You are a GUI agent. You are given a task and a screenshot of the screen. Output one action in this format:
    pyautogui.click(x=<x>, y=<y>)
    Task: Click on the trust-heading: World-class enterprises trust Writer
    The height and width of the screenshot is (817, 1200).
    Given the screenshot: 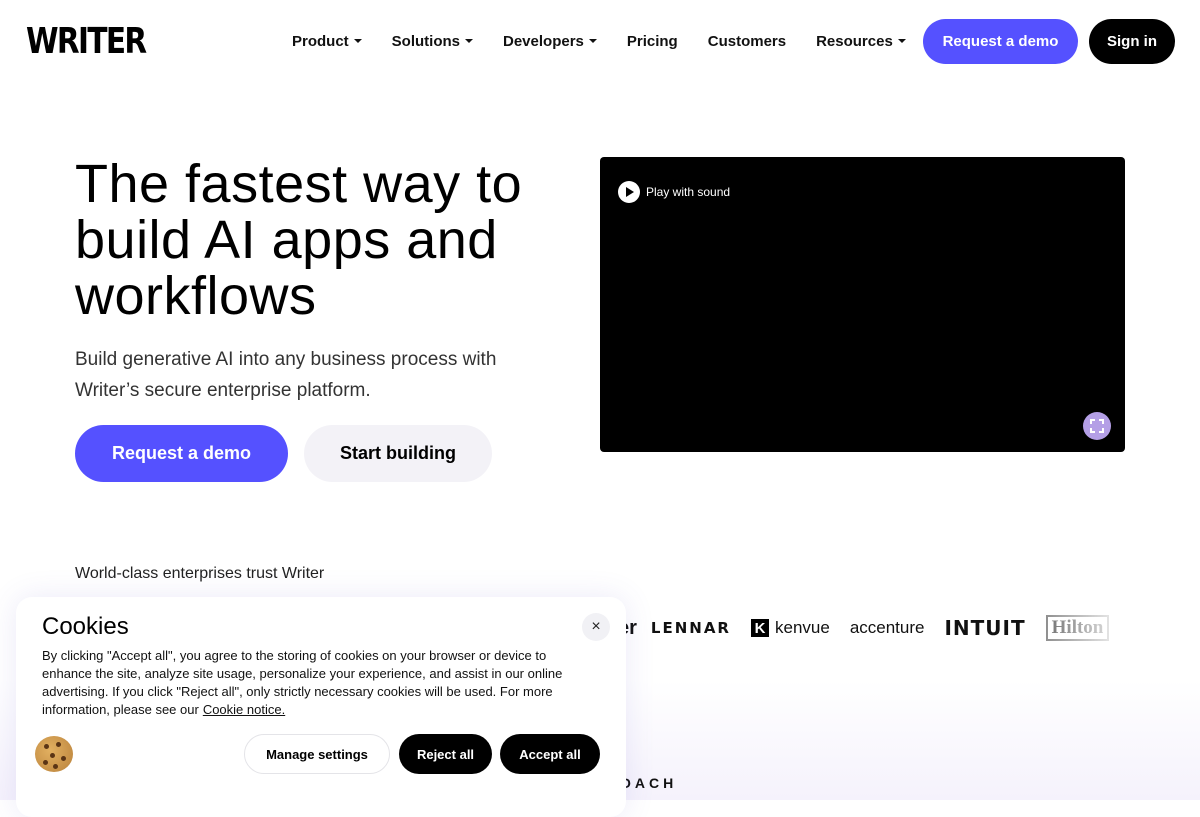 What is the action you would take?
    pyautogui.click(x=200, y=573)
    